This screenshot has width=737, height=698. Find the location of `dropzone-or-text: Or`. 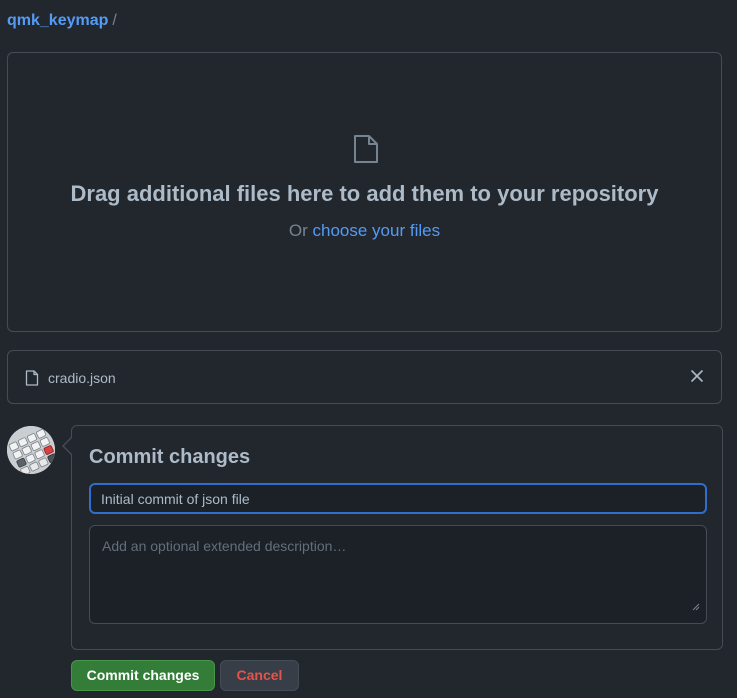

dropzone-or-text: Or is located at coordinates (298, 230).